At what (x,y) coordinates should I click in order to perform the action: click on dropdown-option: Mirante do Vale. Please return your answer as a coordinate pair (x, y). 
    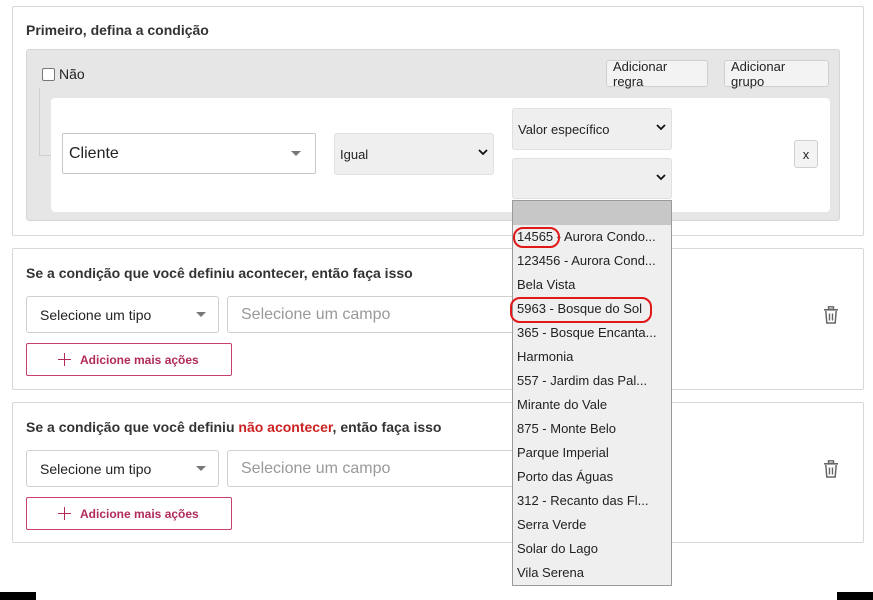
    Looking at the image, I should click on (592, 405).